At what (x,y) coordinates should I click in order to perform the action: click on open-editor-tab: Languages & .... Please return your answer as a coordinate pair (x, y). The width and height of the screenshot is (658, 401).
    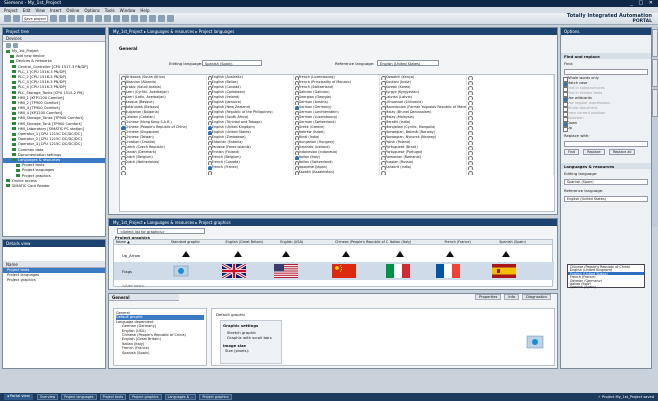
    Looking at the image, I should click on (180, 397).